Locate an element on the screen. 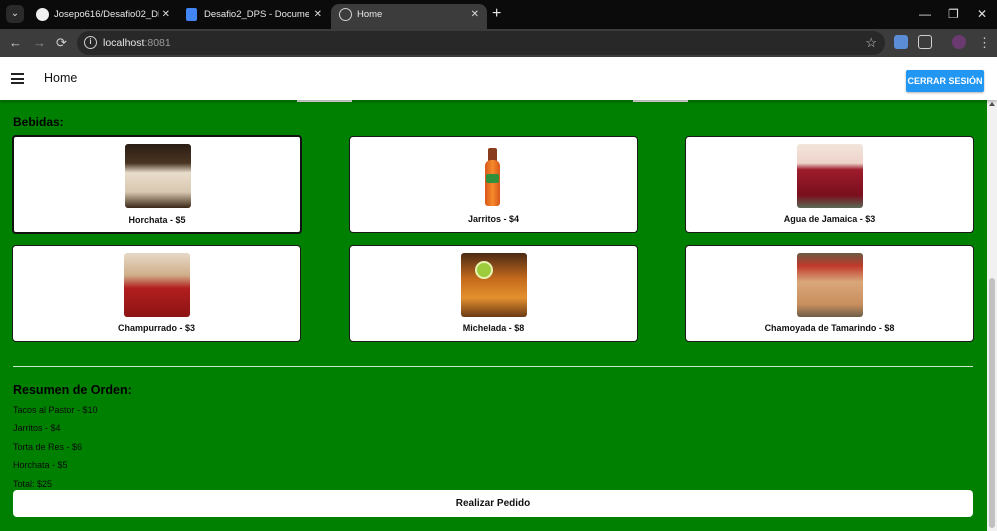 This screenshot has height=531, width=997. browser-tab-github: Josepo616/Desafio02_DPS_Lab ✕ is located at coordinates (103, 16).